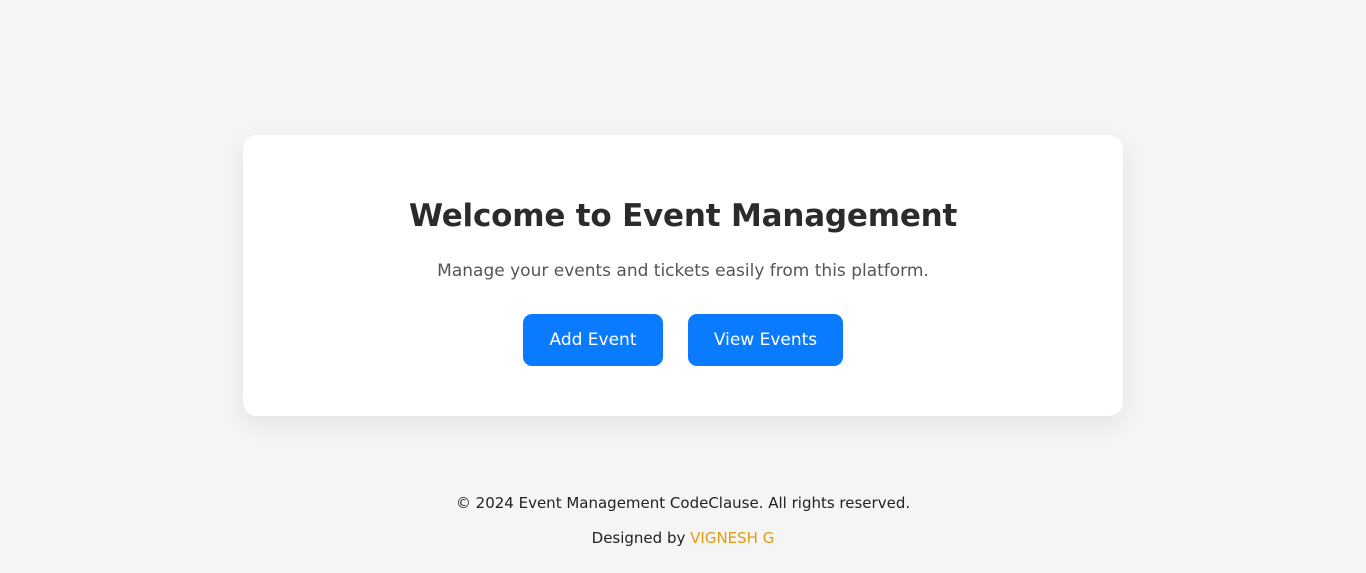 This screenshot has height=573, width=1366. I want to click on designed-by-line: Designed by VIGNESH G, so click(683, 538).